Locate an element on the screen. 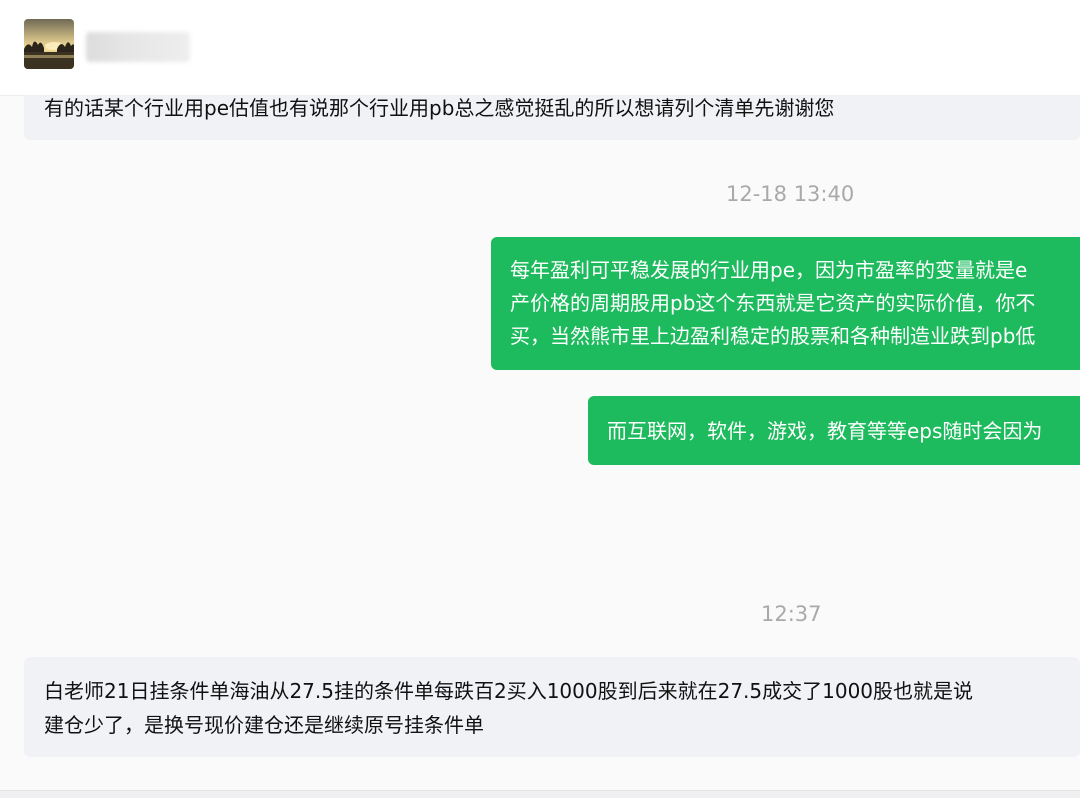  contact-avatar is located at coordinates (49, 44).